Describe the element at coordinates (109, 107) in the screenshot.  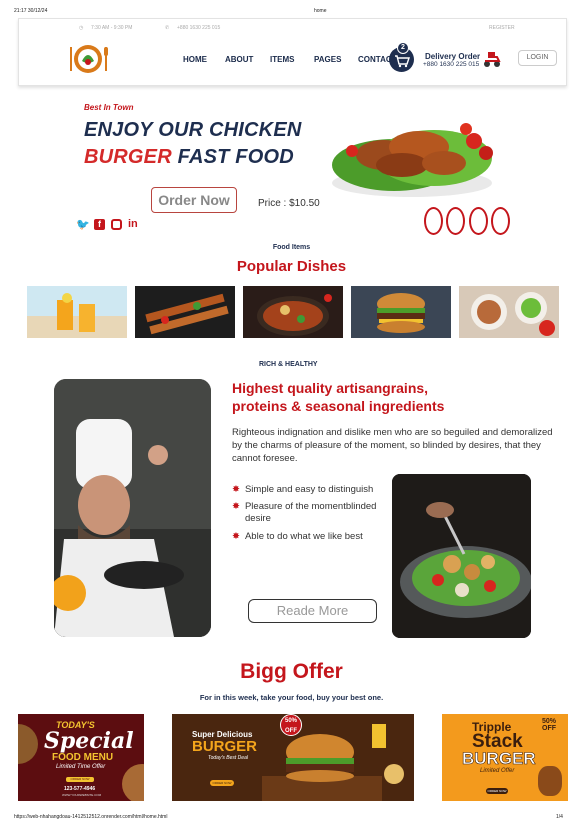
I see `hero-tag: Best In Town` at that location.